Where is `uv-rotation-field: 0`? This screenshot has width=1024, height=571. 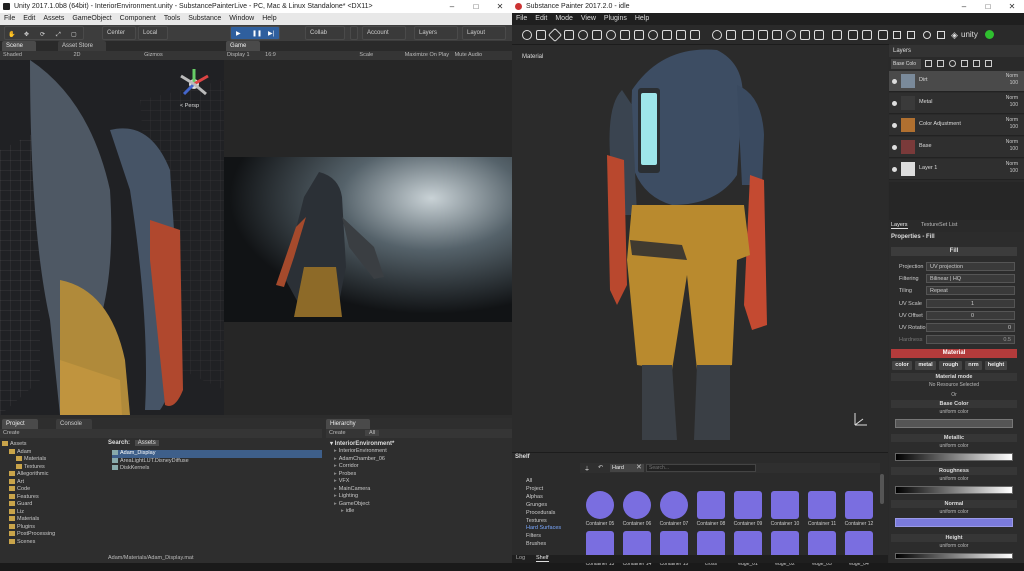 uv-rotation-field: 0 is located at coordinates (970, 327).